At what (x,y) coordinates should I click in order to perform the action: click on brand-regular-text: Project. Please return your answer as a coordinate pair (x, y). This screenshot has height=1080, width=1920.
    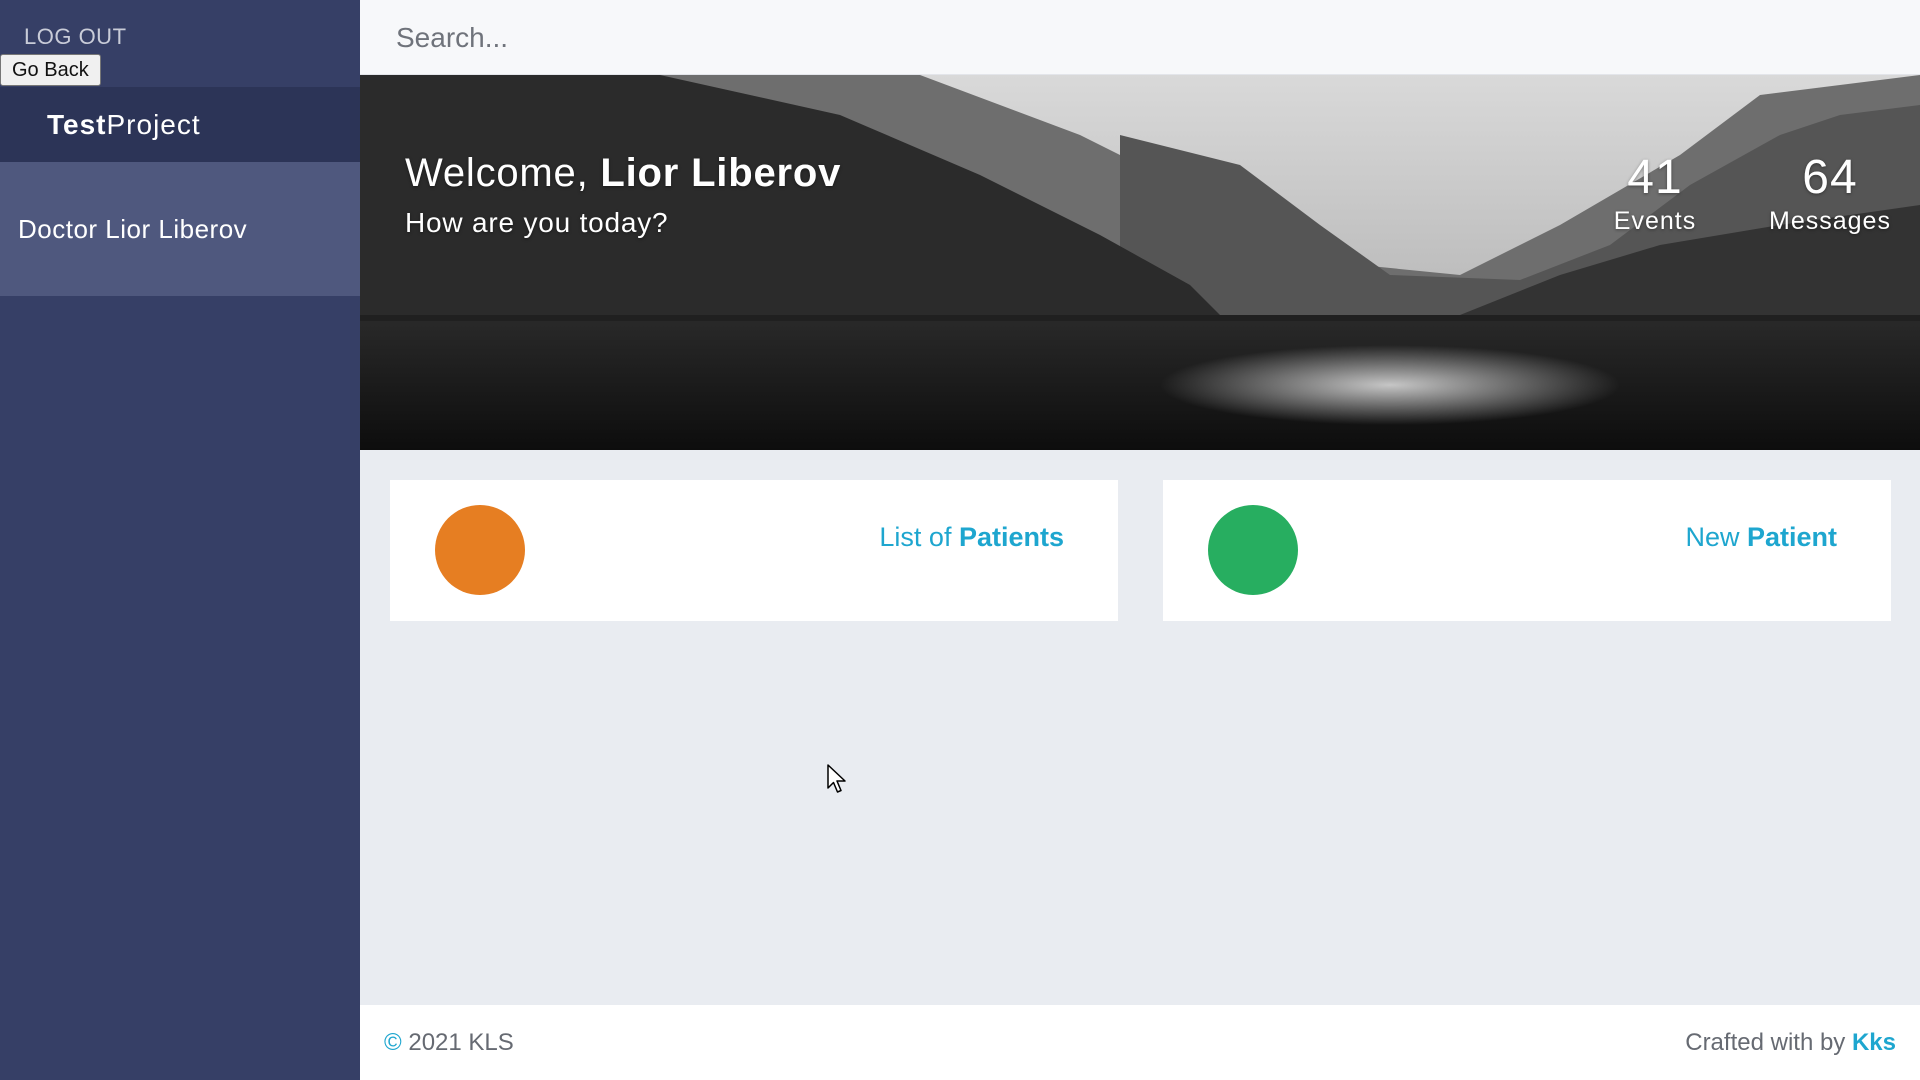
    Looking at the image, I should click on (153, 124).